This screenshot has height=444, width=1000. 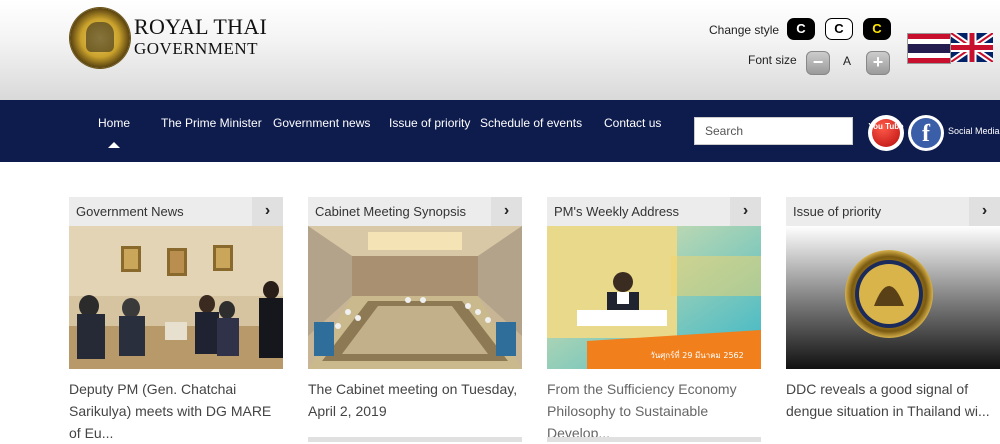 What do you see at coordinates (886, 133) in the screenshot?
I see `youtube-icon: You Tube` at bounding box center [886, 133].